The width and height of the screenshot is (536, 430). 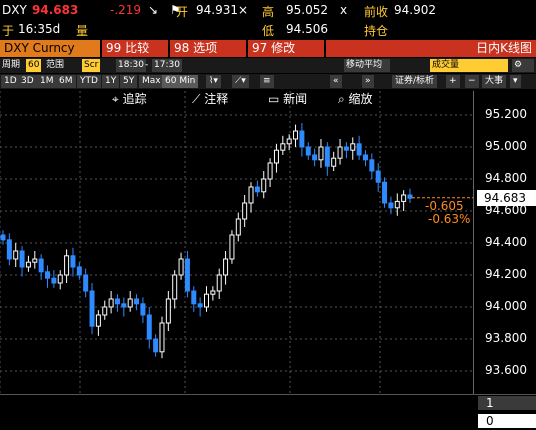 What do you see at coordinates (198, 99) in the screenshot?
I see `pencil-icon: ⟋` at bounding box center [198, 99].